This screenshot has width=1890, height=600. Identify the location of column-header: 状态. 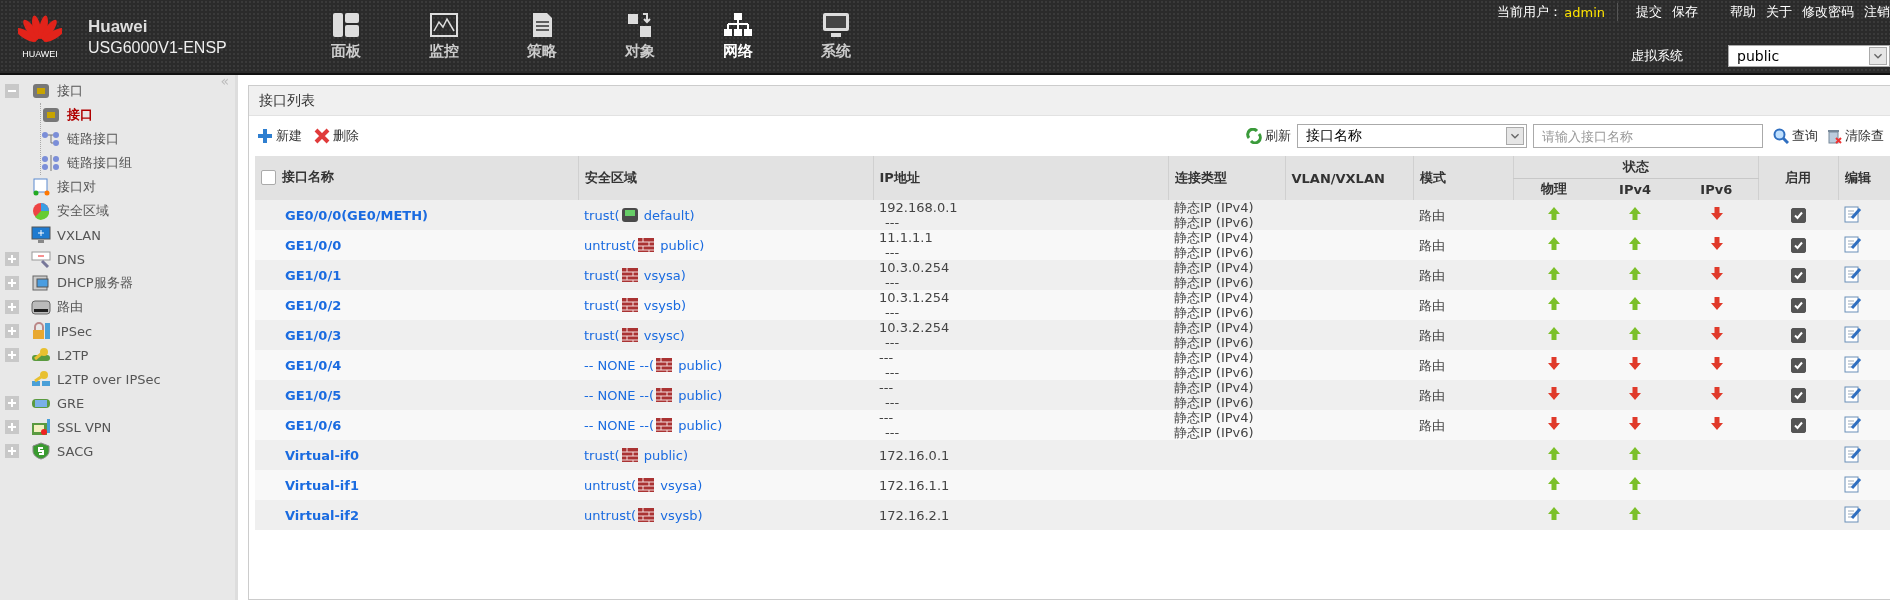
(1635, 167).